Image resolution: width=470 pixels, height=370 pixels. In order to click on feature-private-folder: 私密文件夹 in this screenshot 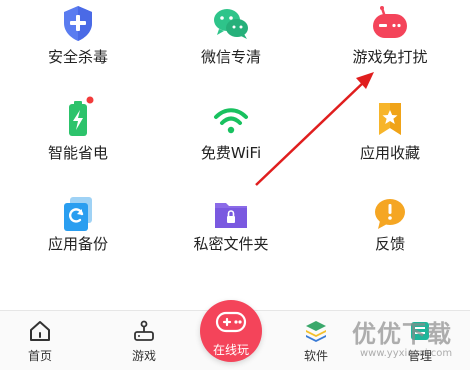, I will do `click(231, 240)`.